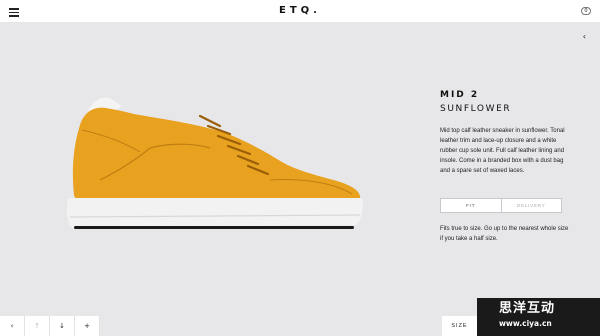  What do you see at coordinates (37, 326) in the screenshot?
I see `arrow-up-icon: ↑` at bounding box center [37, 326].